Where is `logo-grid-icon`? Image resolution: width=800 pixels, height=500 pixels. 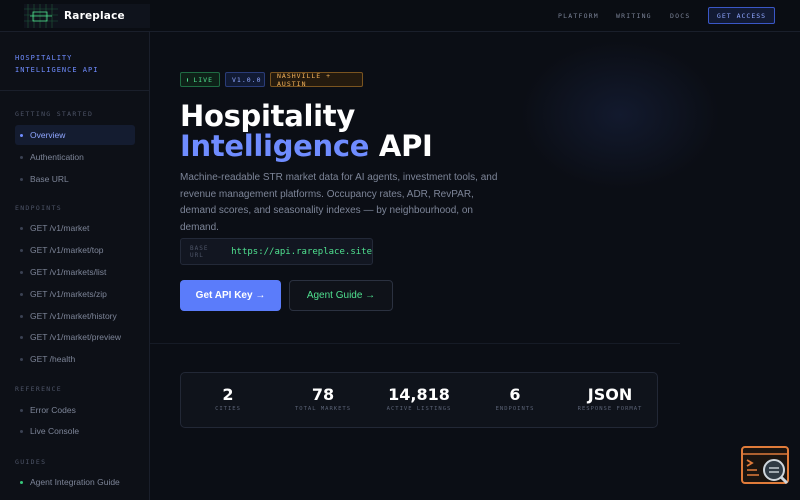
logo-grid-icon is located at coordinates (41, 16).